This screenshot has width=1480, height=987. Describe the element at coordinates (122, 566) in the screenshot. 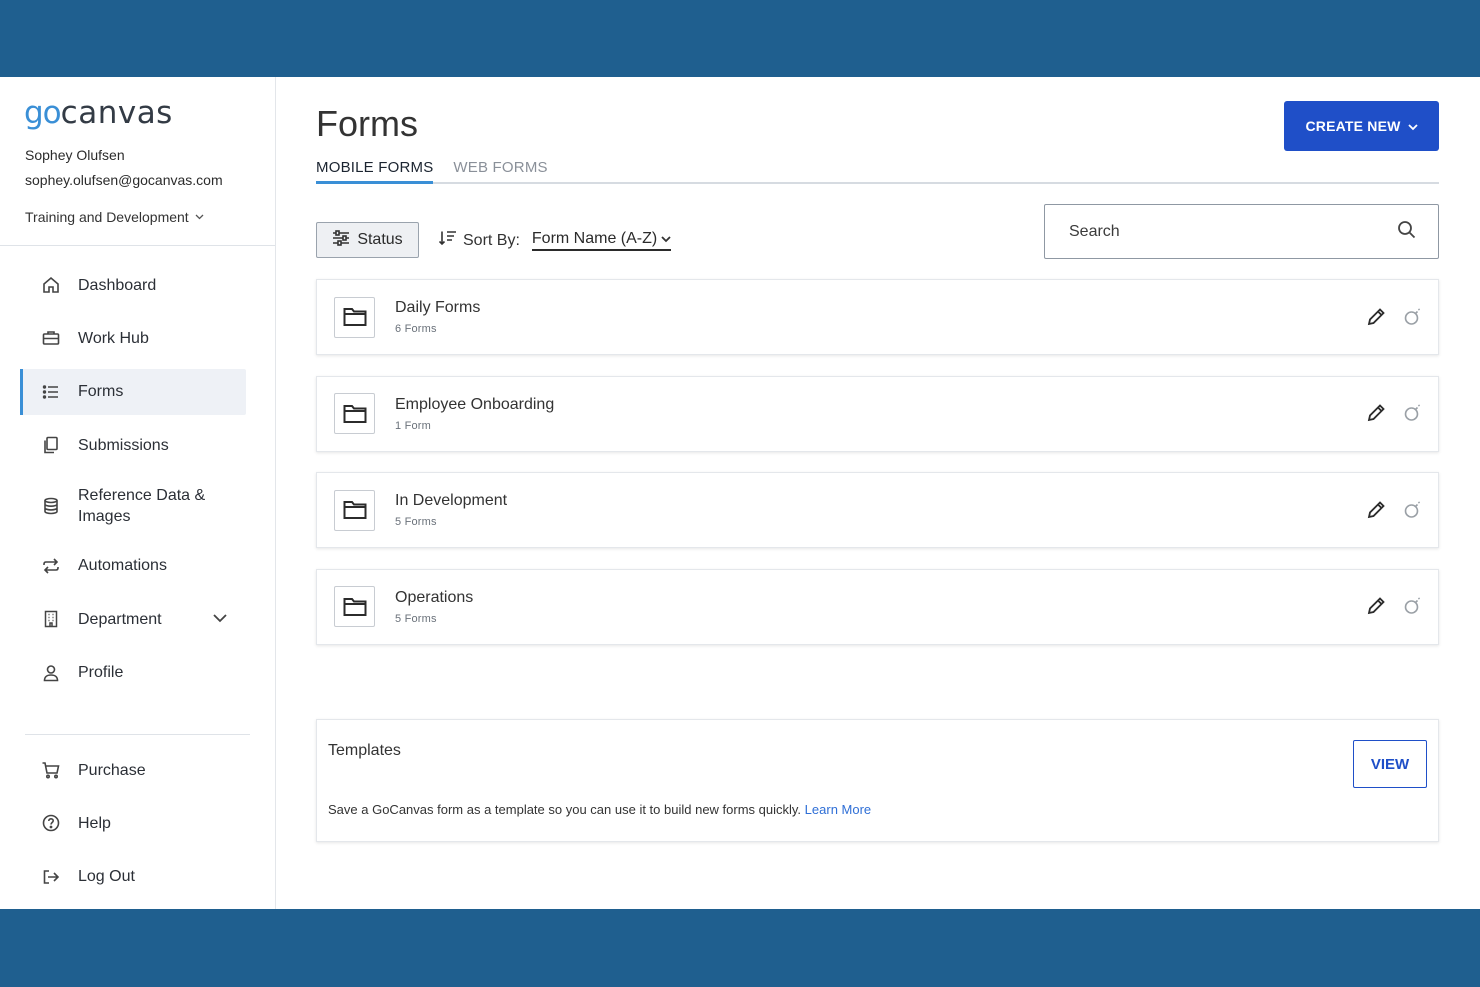

I see `sidebar-item-label: Automations` at that location.